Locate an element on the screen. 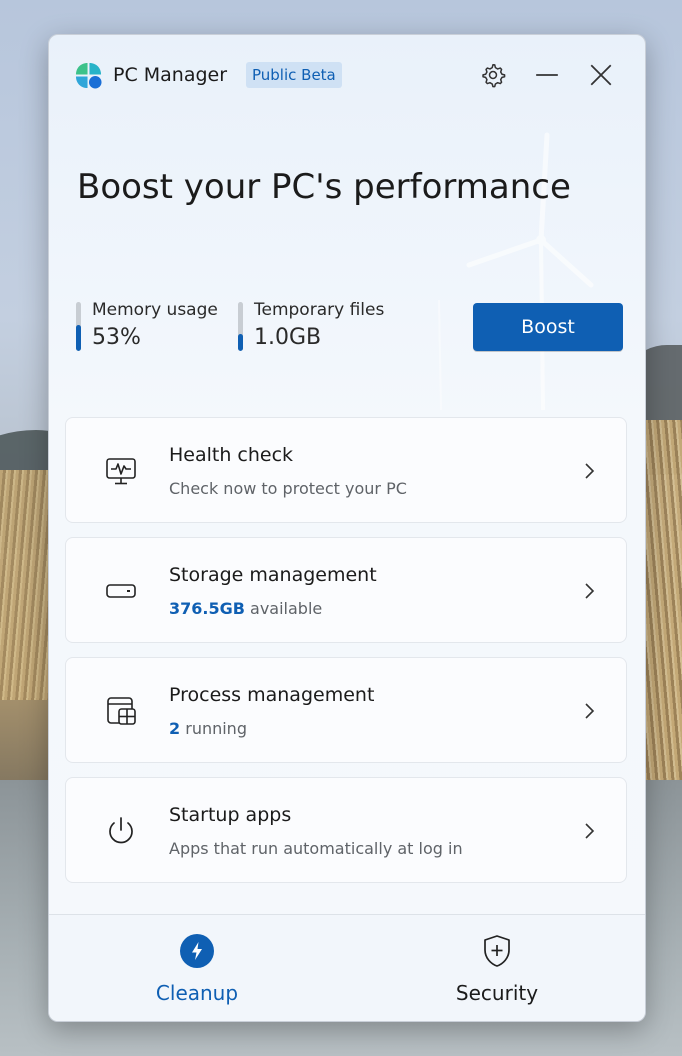 The width and height of the screenshot is (682, 1056). boost-button: Boost is located at coordinates (548, 327).